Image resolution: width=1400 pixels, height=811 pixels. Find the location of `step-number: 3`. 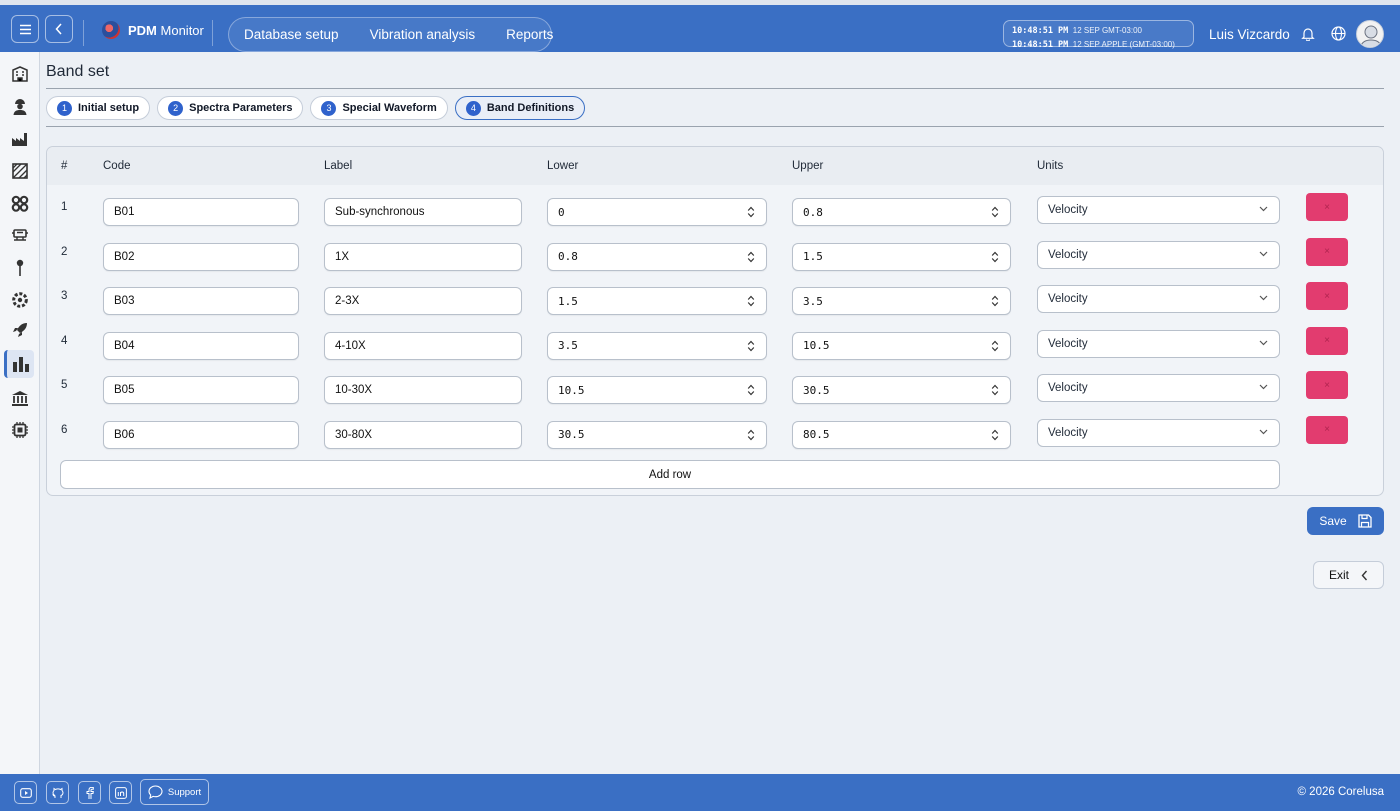

step-number: 3 is located at coordinates (329, 108).